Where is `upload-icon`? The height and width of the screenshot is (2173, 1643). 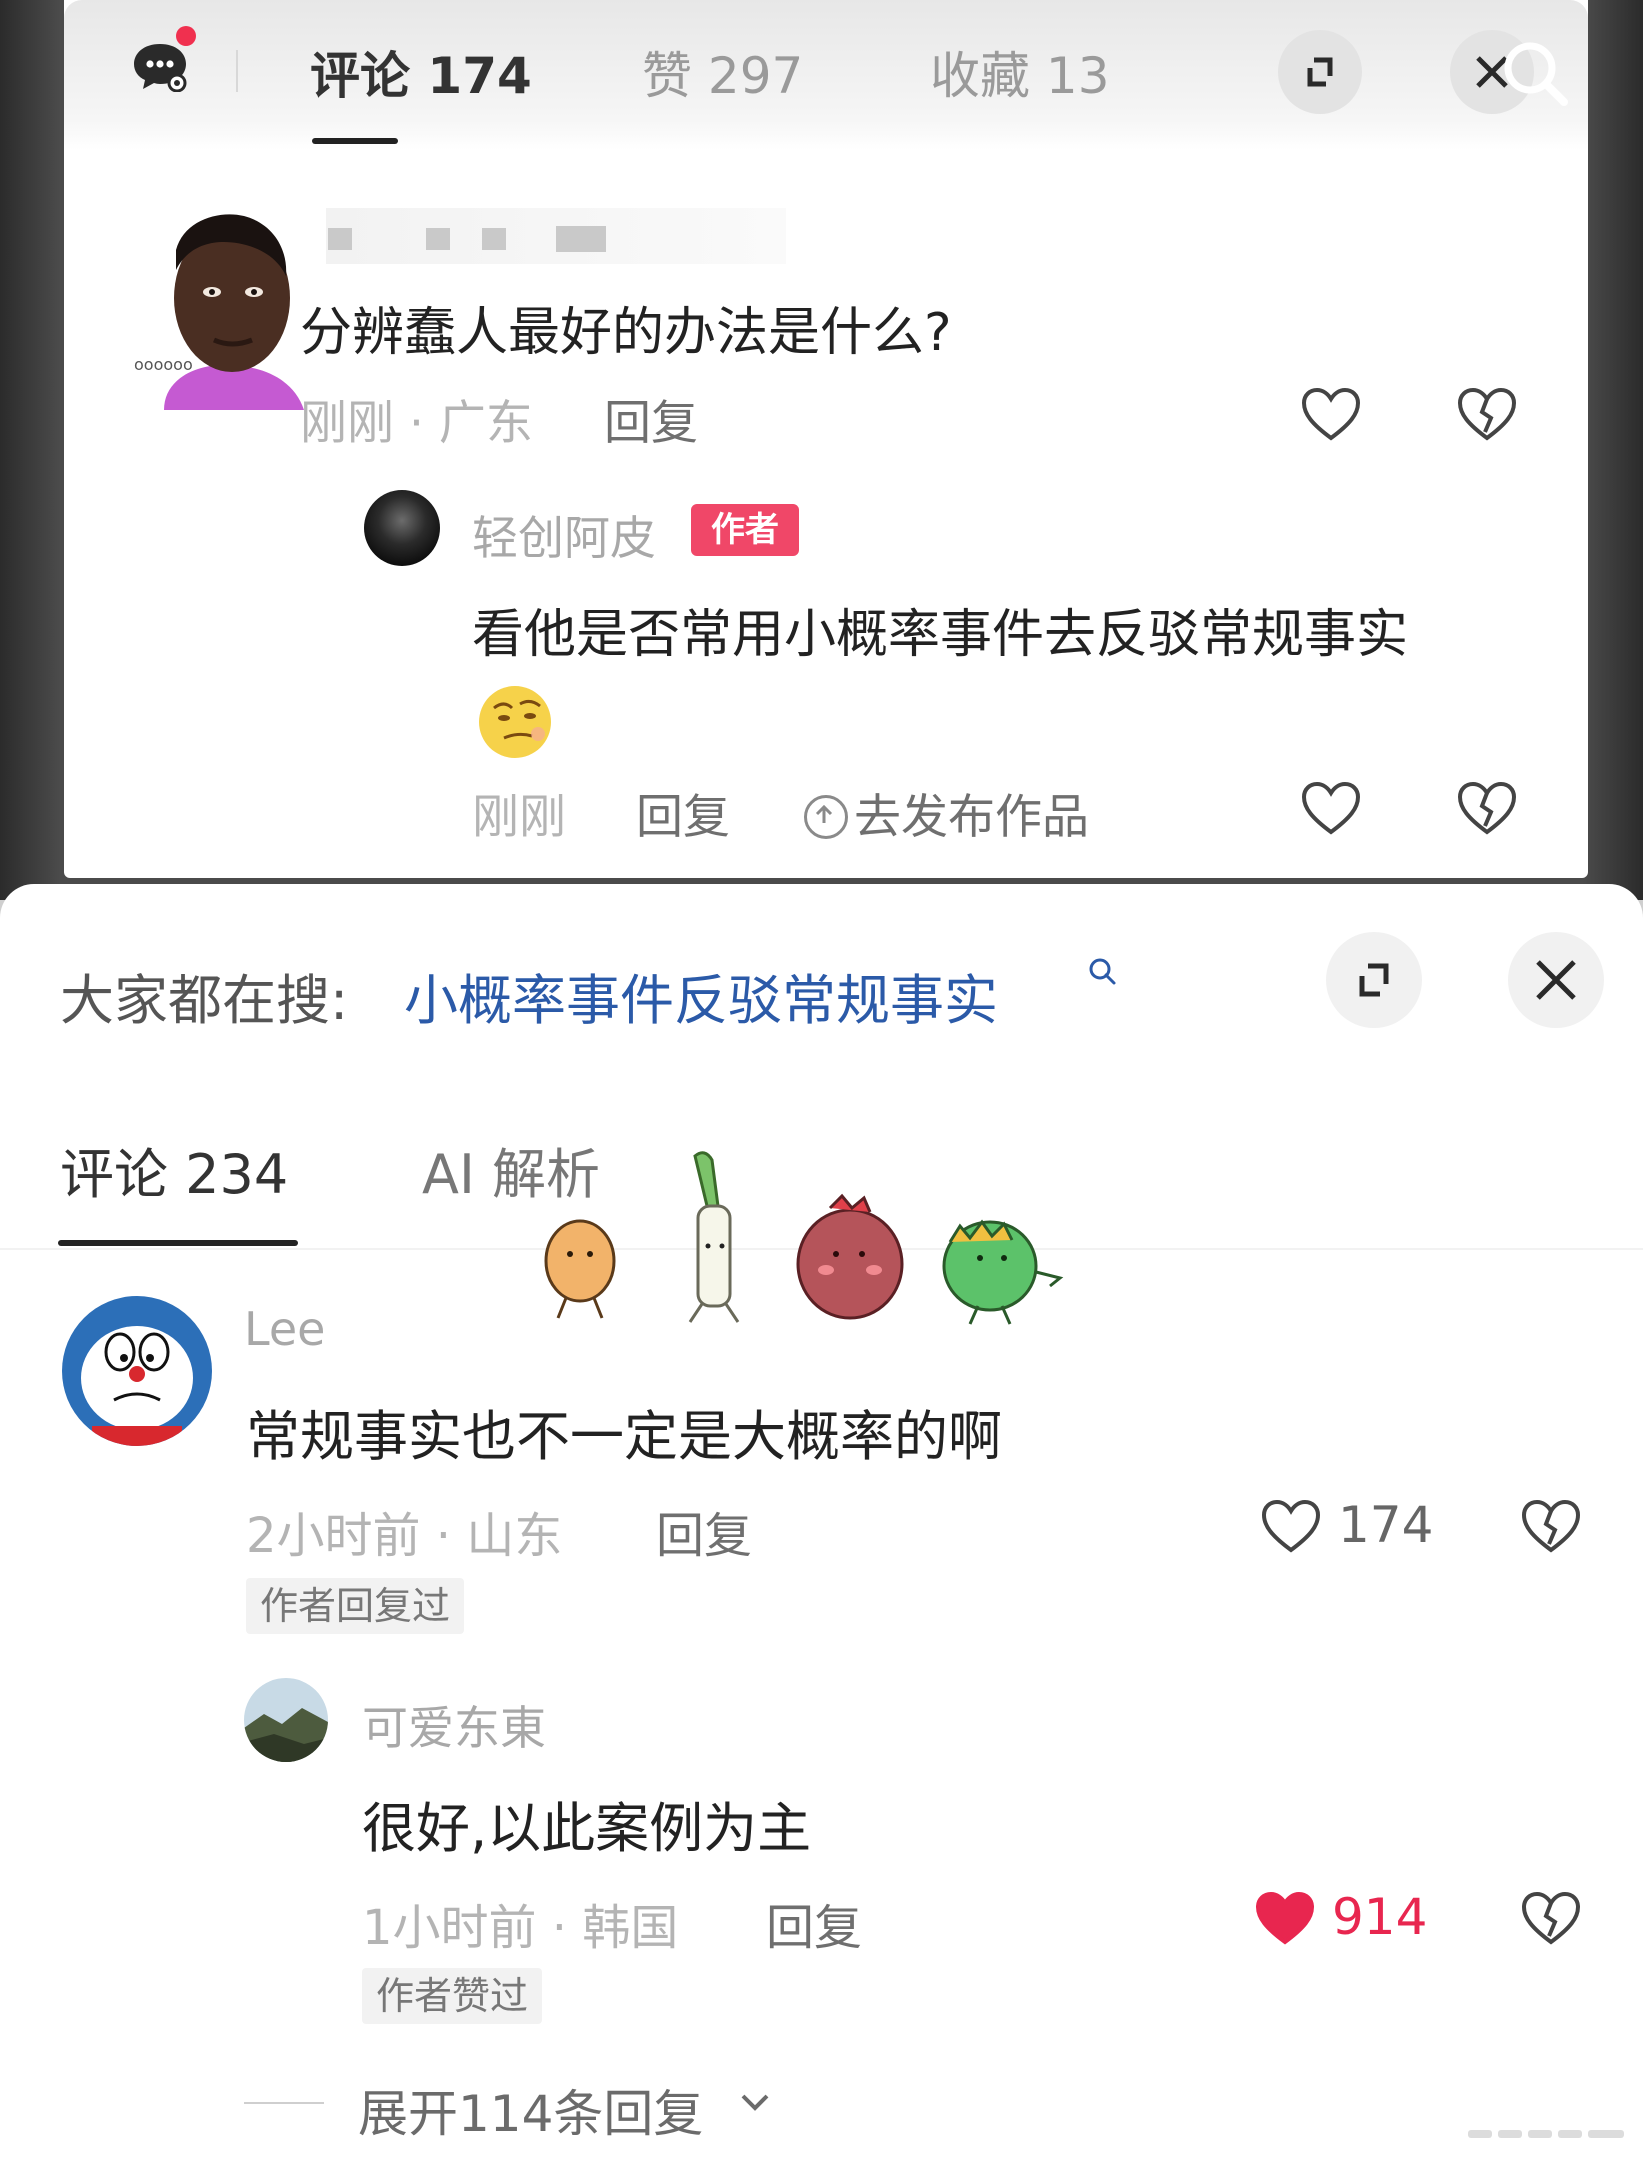
upload-icon is located at coordinates (826, 816).